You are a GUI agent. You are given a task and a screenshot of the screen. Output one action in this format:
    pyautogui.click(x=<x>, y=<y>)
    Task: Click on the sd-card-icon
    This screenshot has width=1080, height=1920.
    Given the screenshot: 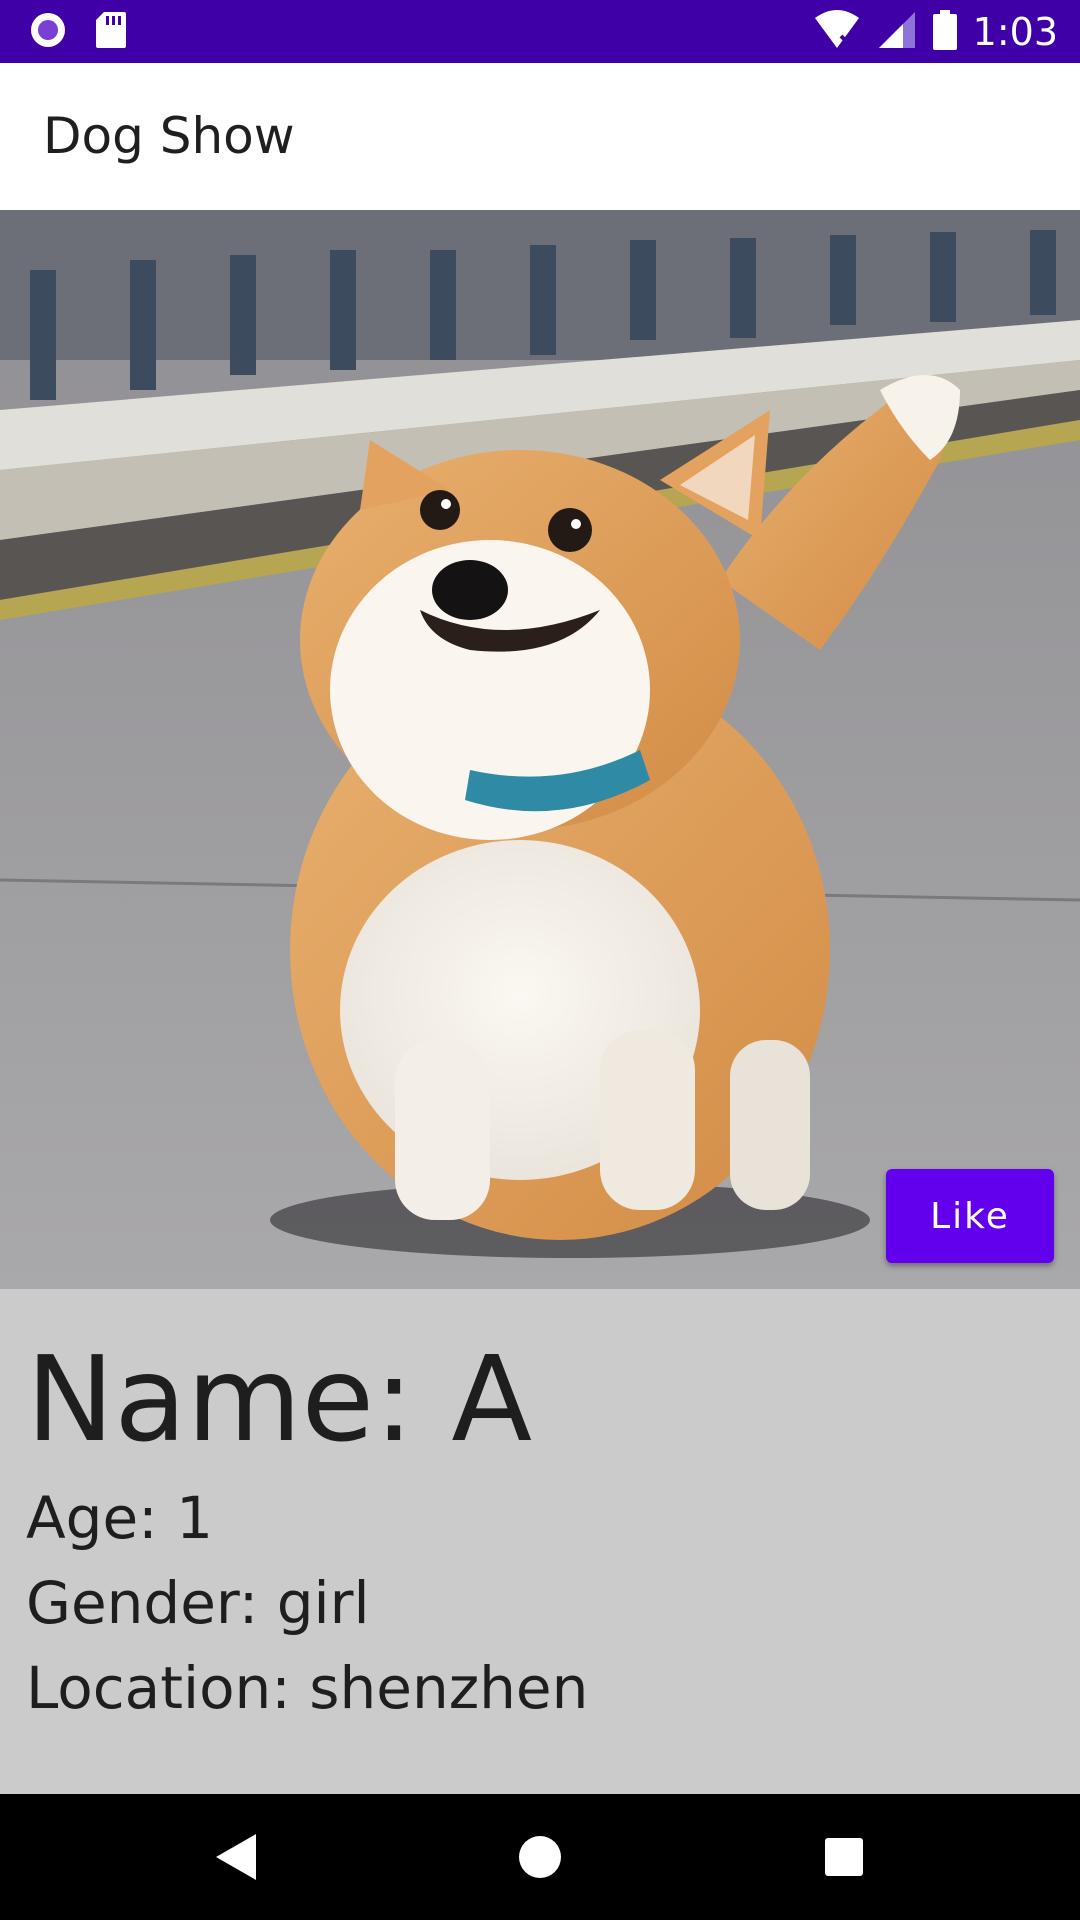 What is the action you would take?
    pyautogui.click(x=111, y=32)
    